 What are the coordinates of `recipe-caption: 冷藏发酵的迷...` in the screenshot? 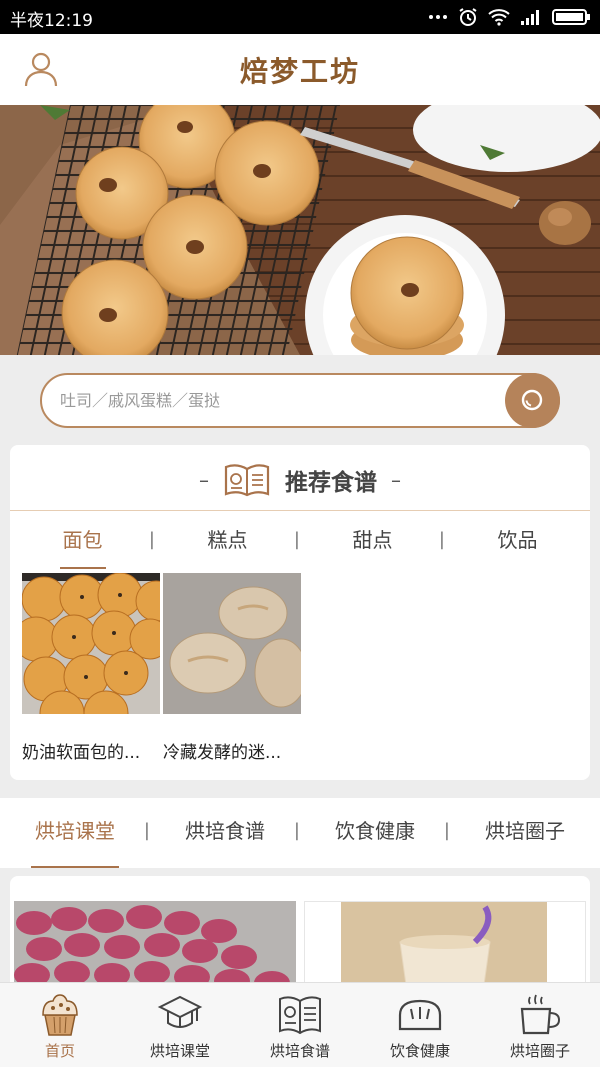 It's located at (222, 753).